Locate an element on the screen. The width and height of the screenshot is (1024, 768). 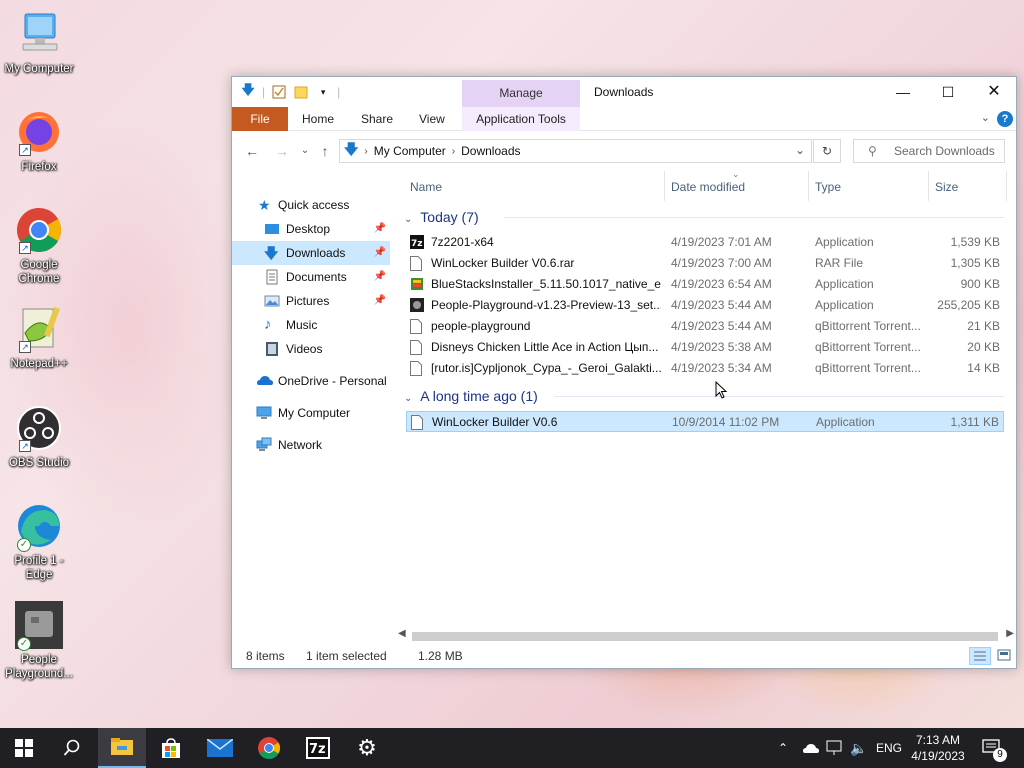
desktop-icon-edge: ✓ Profile 1 - Edge is located at coordinates (39, 542).